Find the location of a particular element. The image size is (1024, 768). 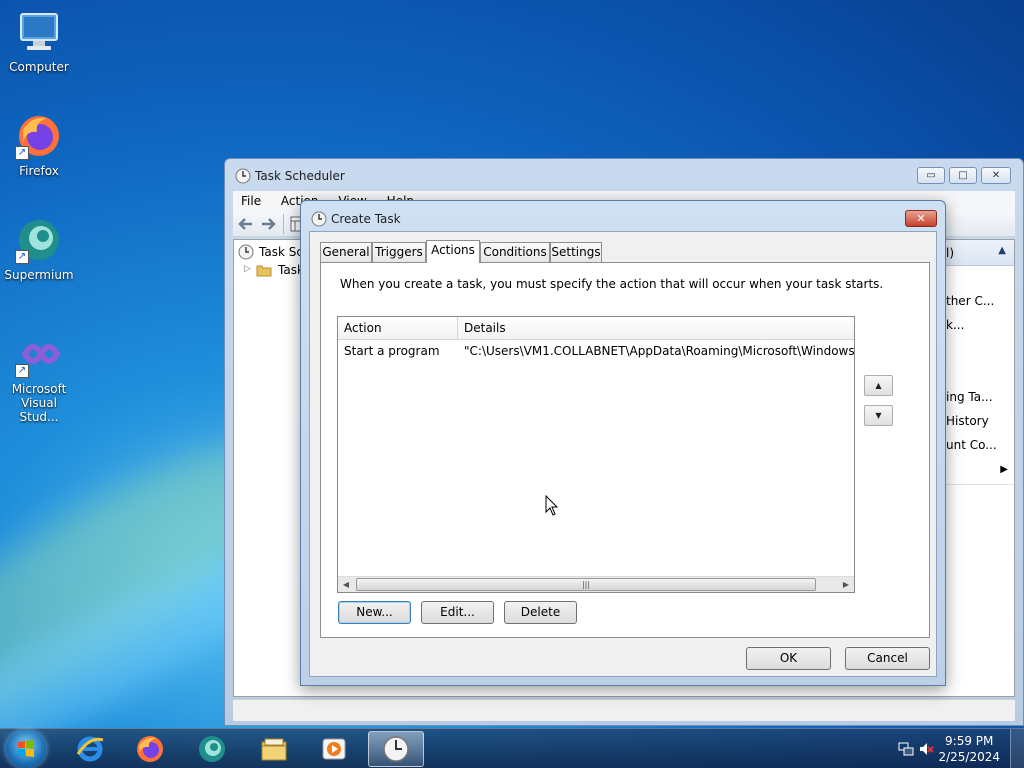

actions-pane-item: History is located at coordinates (967, 421).